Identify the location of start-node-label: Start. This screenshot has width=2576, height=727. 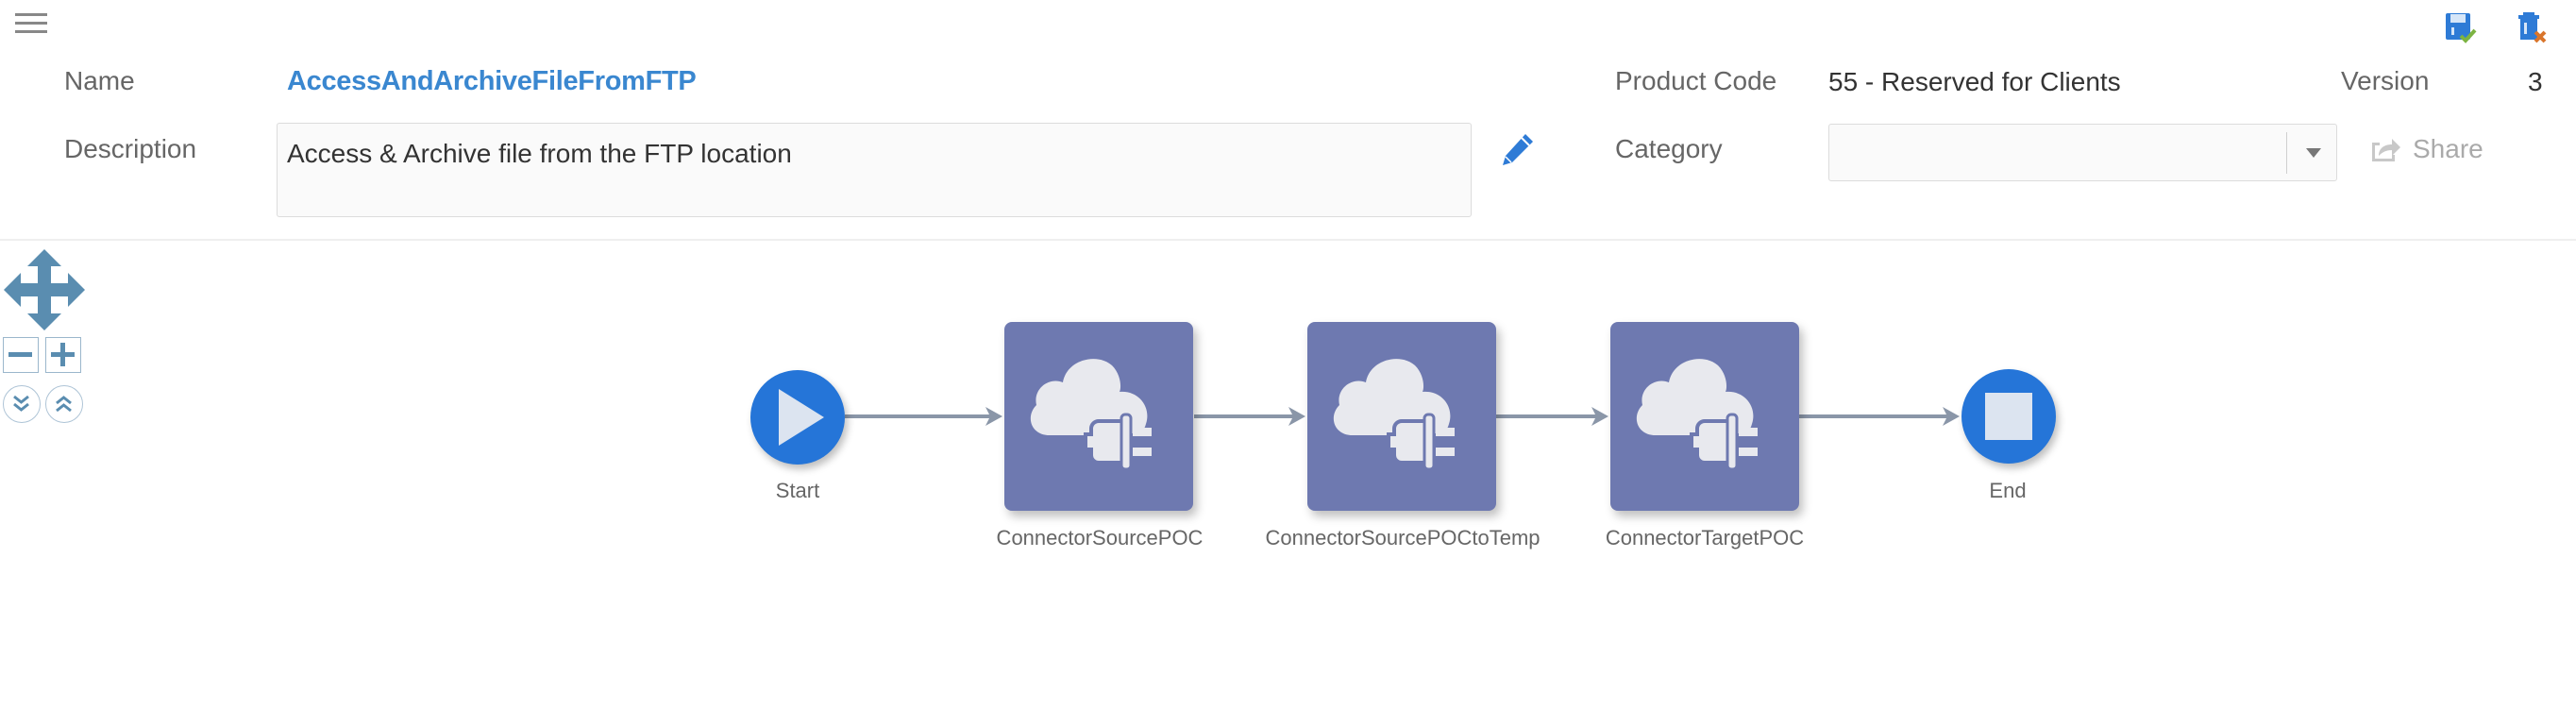
(797, 491).